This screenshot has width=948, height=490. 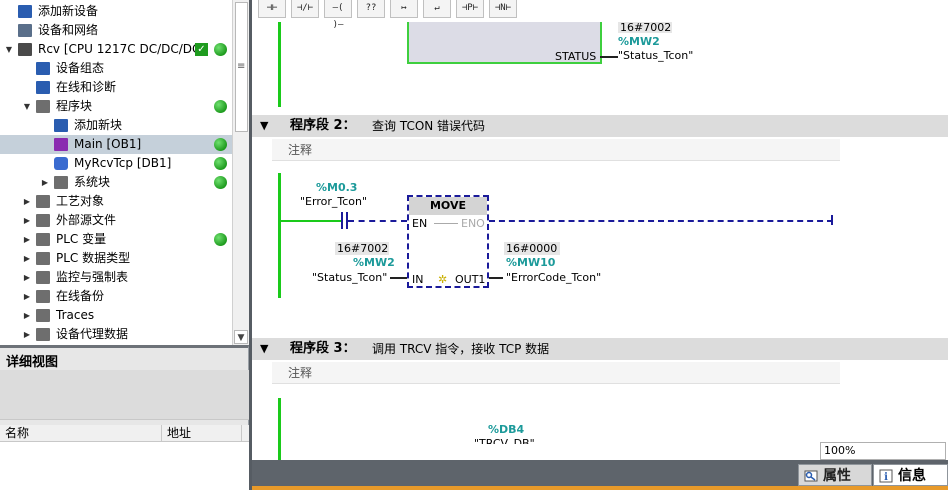 I want to click on tree-item-label: 添加新设备, so click(x=68, y=11).